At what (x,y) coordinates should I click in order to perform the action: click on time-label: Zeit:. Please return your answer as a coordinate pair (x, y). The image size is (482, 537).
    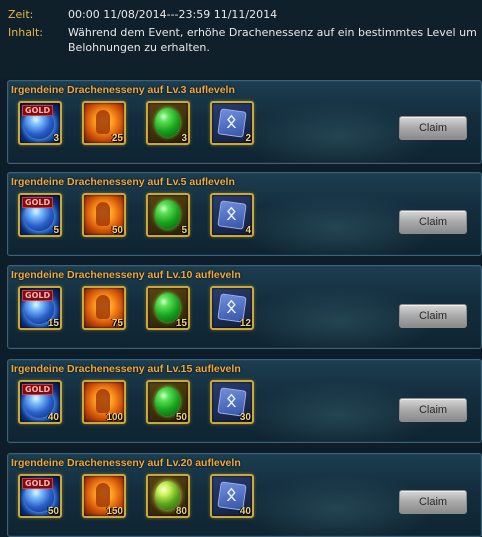
    Looking at the image, I should click on (21, 14).